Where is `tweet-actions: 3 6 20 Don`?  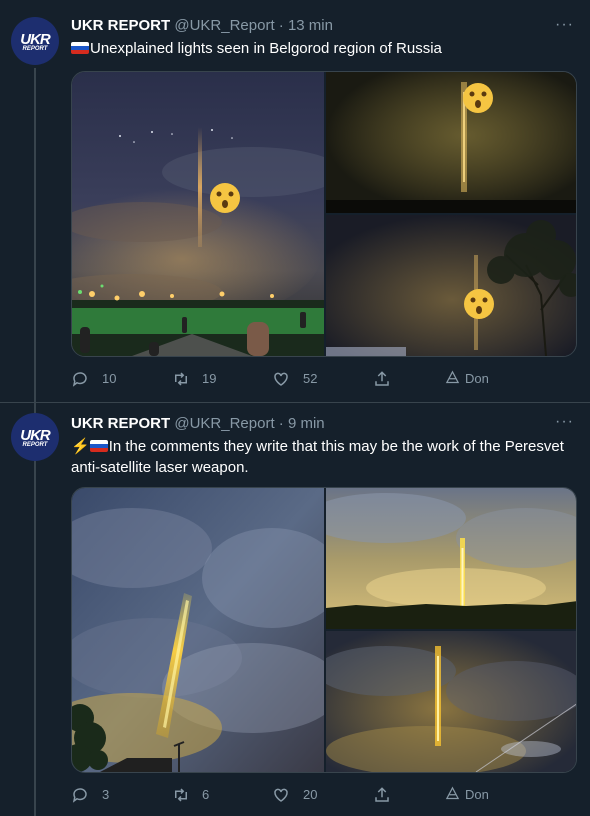
tweet-actions: 3 6 20 Don is located at coordinates (323, 795).